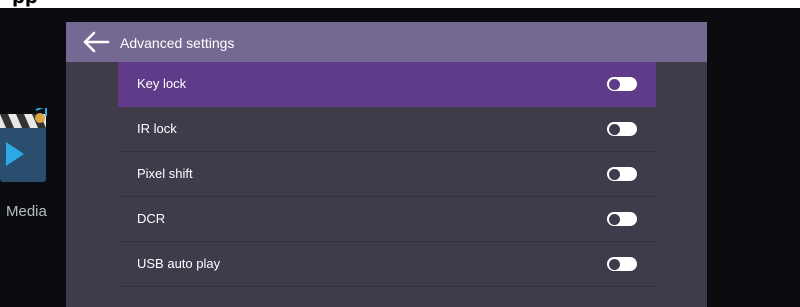  What do you see at coordinates (622, 174) in the screenshot?
I see `pixel-shift-toggle` at bounding box center [622, 174].